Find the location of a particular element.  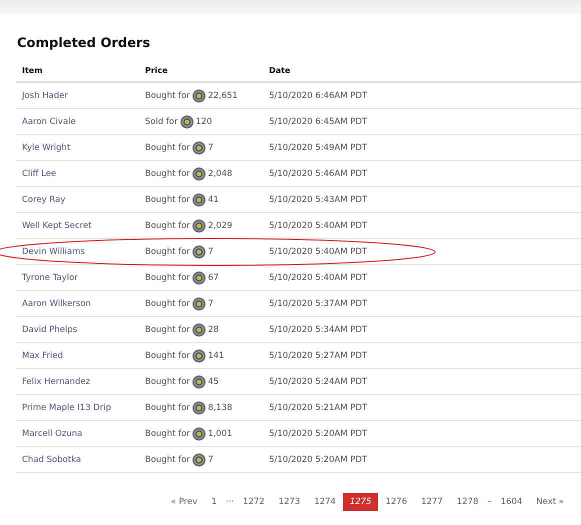

page-gap: ··· is located at coordinates (229, 502).